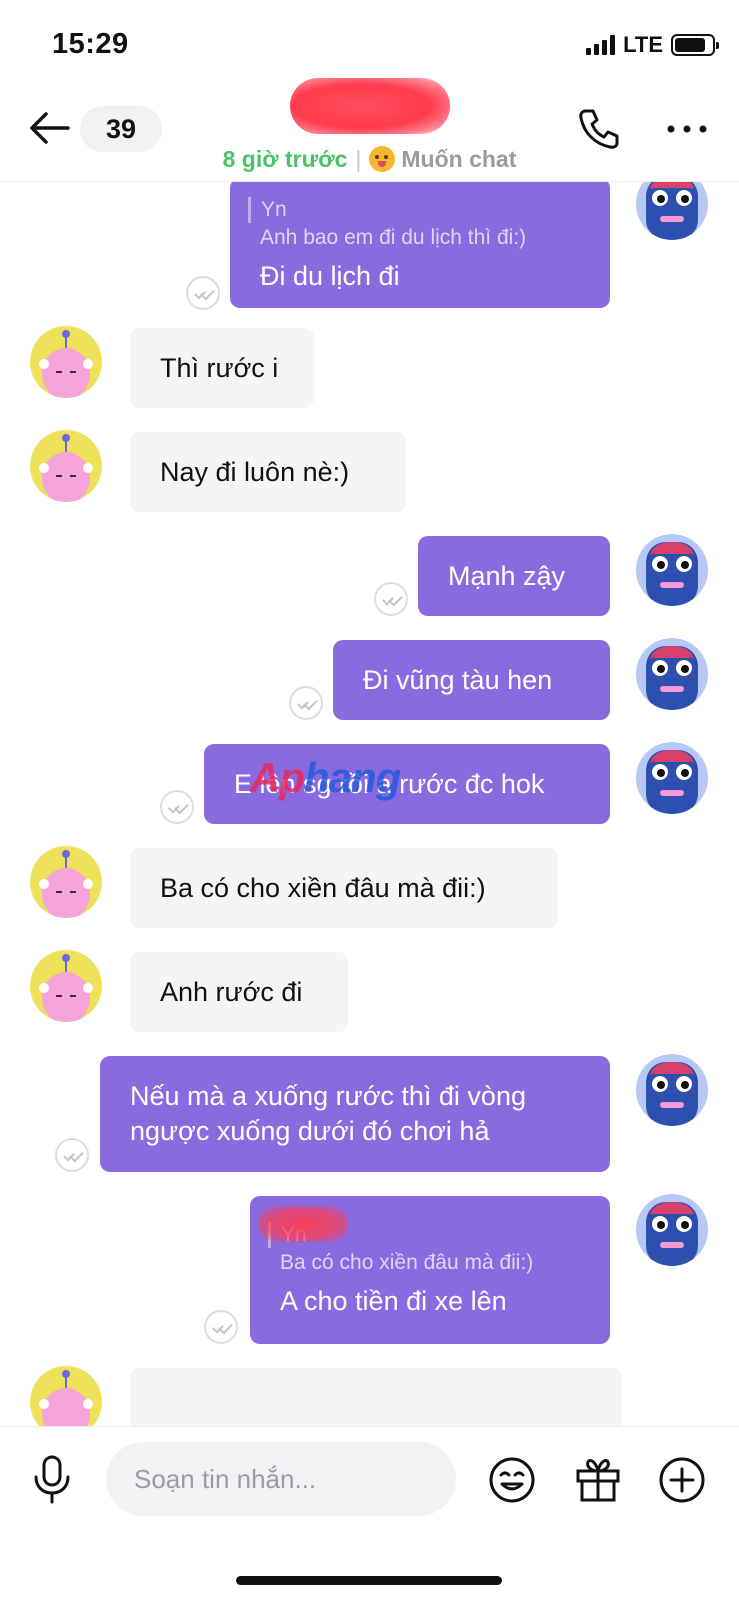 Image resolution: width=739 pixels, height=1600 pixels. What do you see at coordinates (310, 1131) in the screenshot?
I see `message-text-line2: ngược xuống dưới đó chơi hả` at bounding box center [310, 1131].